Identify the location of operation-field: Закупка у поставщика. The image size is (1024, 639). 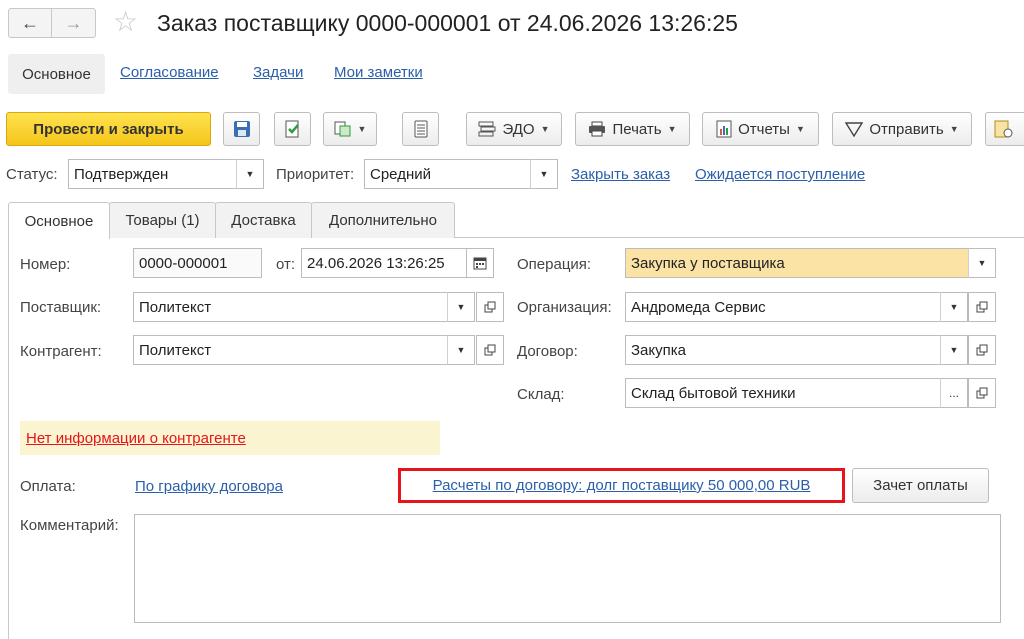
(797, 263).